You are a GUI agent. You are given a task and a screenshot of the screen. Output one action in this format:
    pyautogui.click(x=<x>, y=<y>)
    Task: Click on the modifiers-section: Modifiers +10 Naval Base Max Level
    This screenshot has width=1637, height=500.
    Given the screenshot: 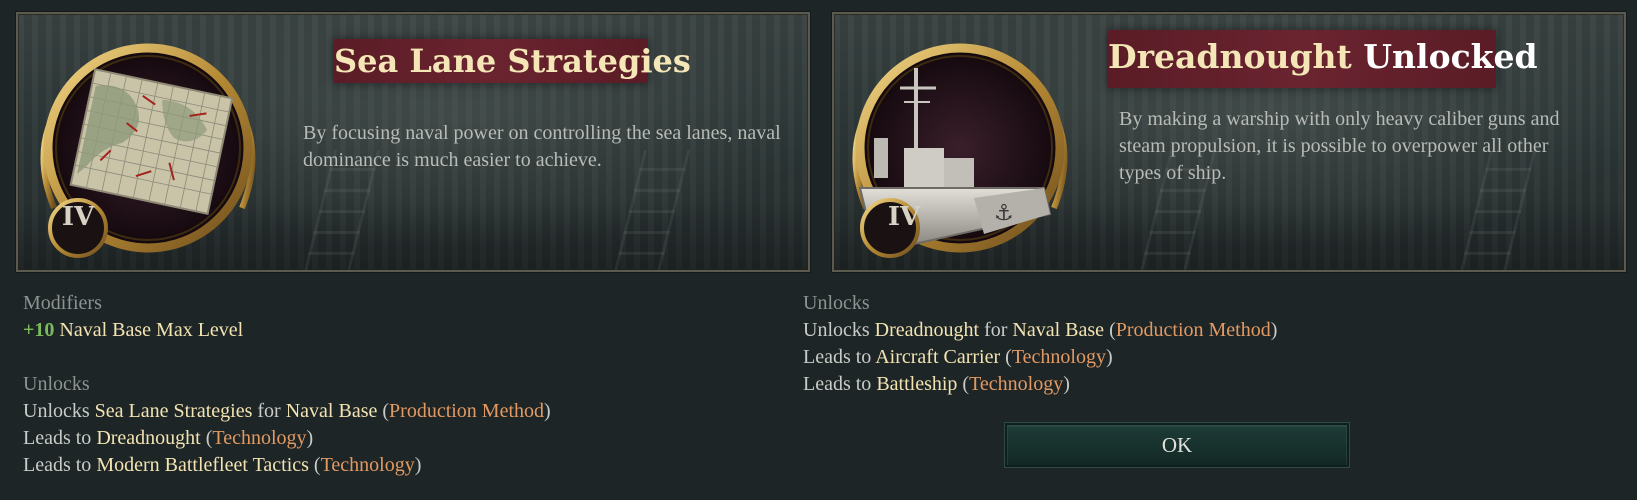 What is the action you would take?
    pyautogui.click(x=133, y=317)
    